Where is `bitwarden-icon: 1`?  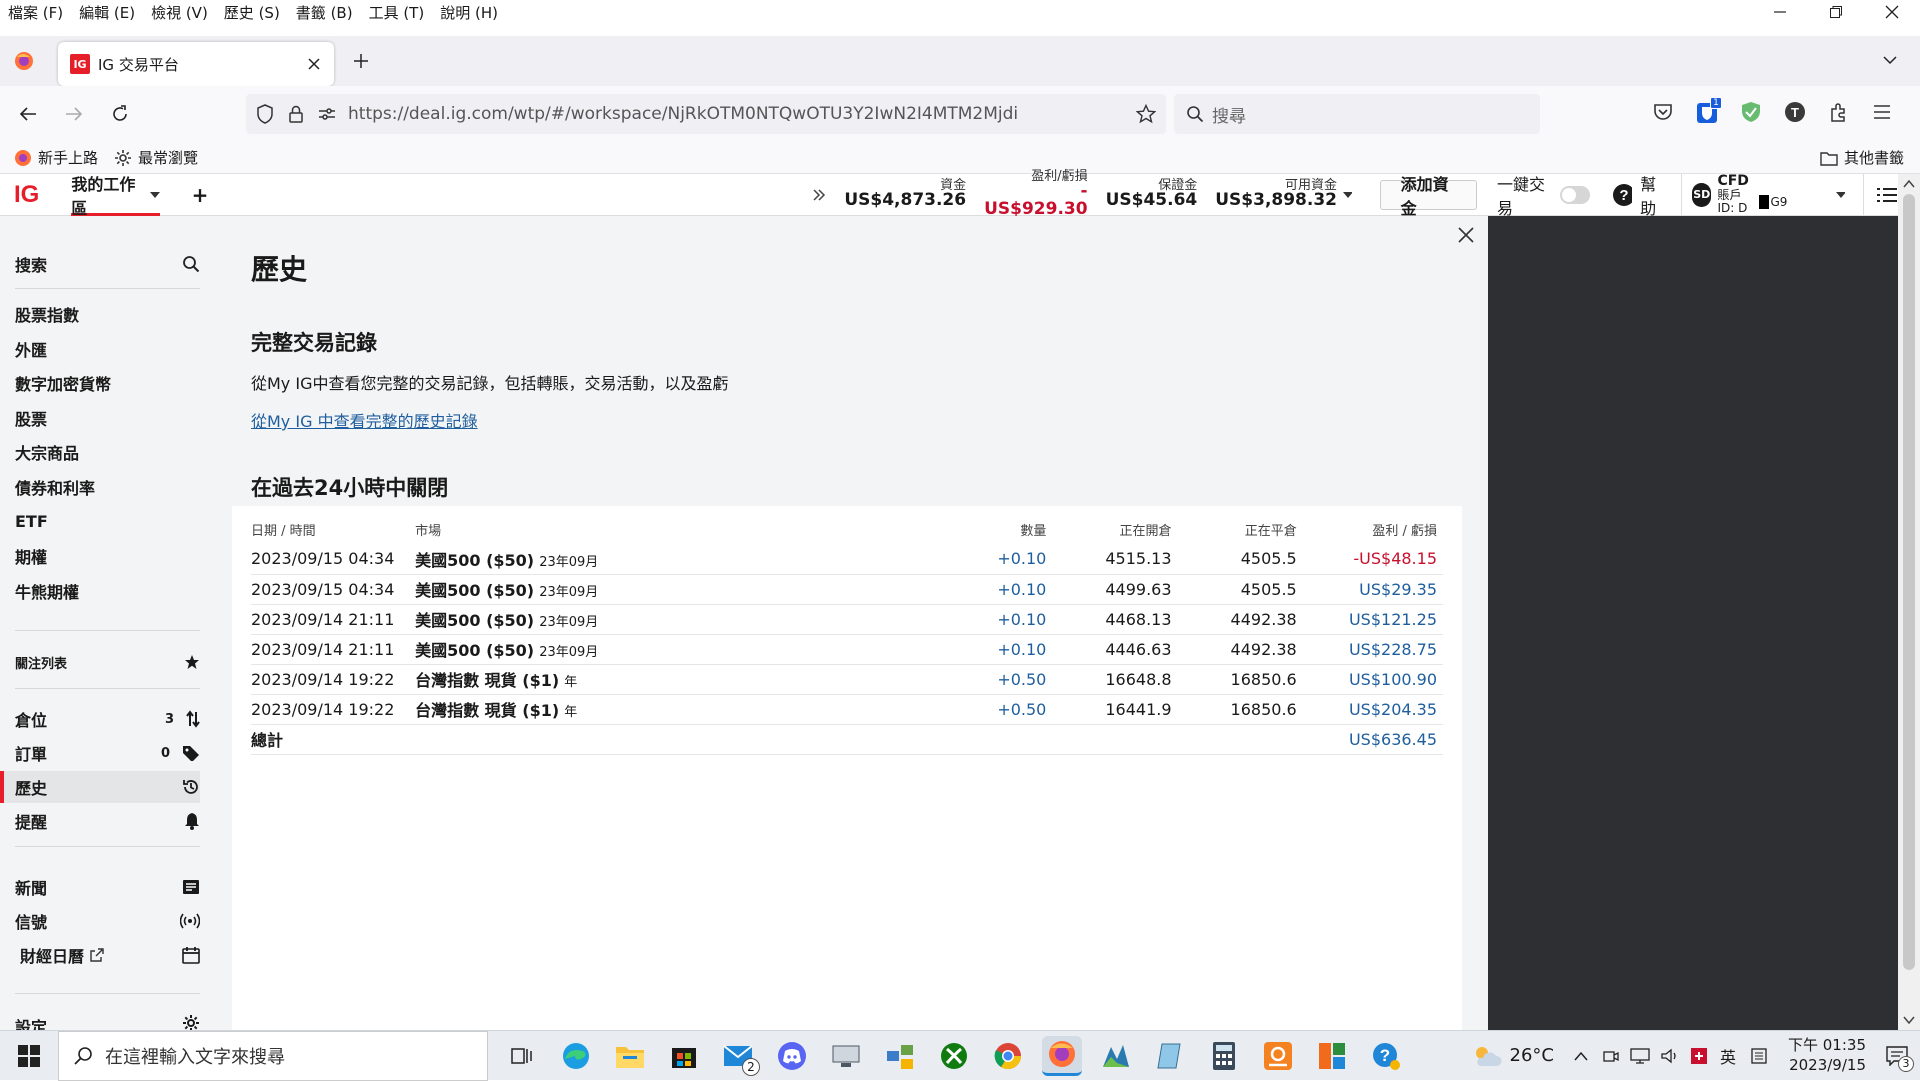
bitwarden-icon: 1 is located at coordinates (1707, 112).